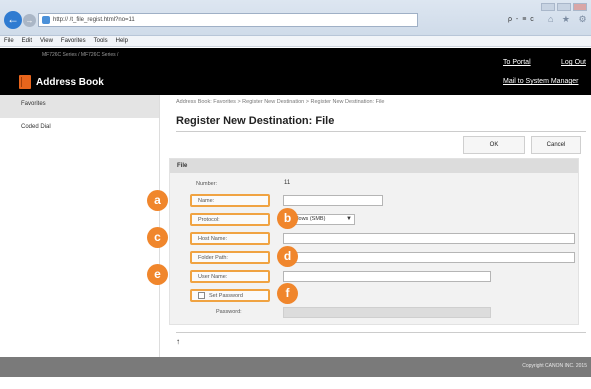 Image resolution: width=591 pixels, height=389 pixels. I want to click on marker-d: d, so click(287, 256).